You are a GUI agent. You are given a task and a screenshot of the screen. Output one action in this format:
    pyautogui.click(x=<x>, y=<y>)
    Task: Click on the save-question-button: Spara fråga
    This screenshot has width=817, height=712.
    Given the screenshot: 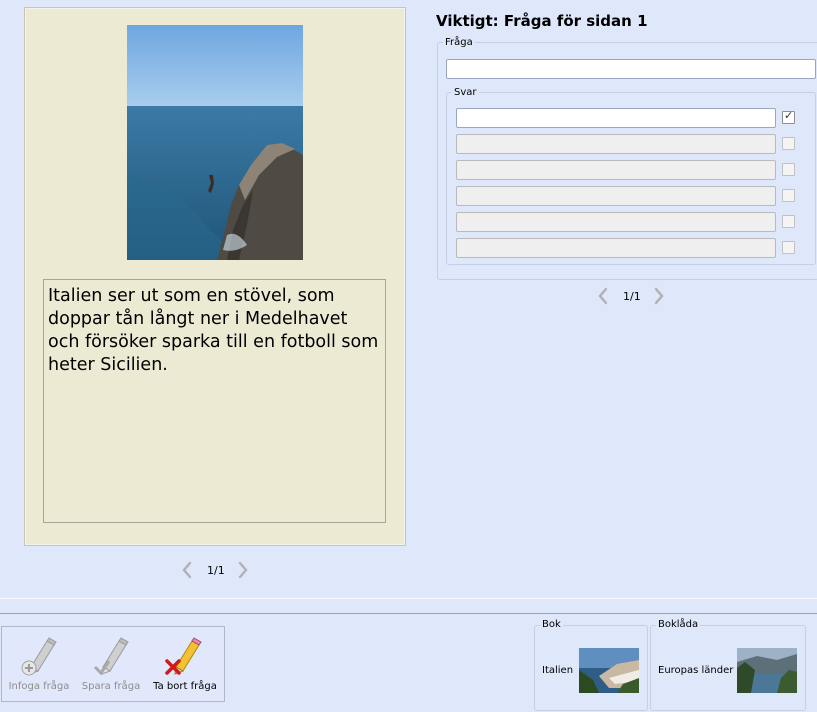 What is the action you would take?
    pyautogui.click(x=111, y=664)
    